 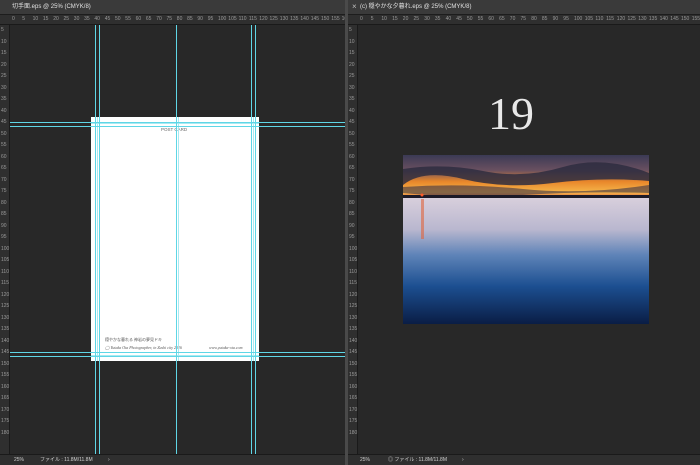 What do you see at coordinates (353, 386) in the screenshot?
I see `ruler-tick-label: 160` at bounding box center [353, 386].